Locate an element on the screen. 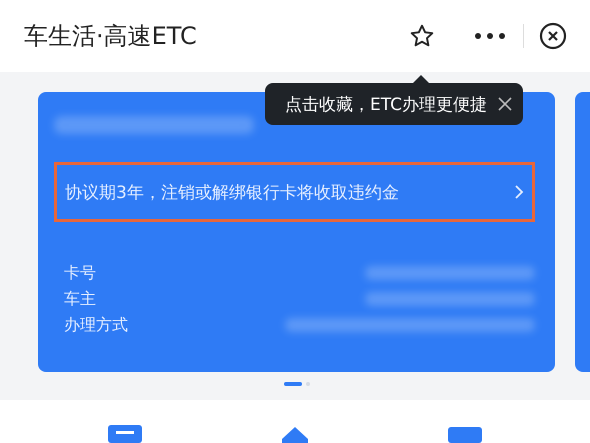  chevron-right-icon is located at coordinates (519, 192).